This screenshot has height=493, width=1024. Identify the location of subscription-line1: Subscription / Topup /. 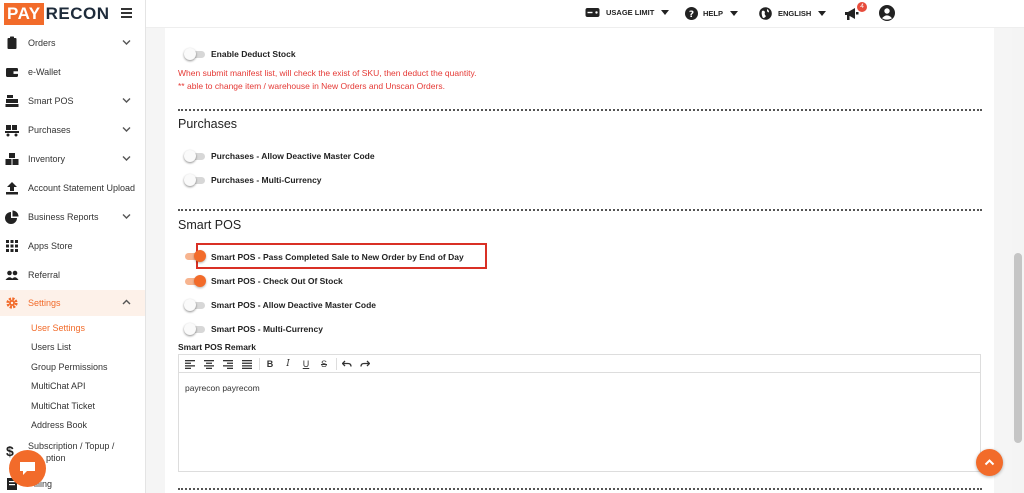
(71, 446).